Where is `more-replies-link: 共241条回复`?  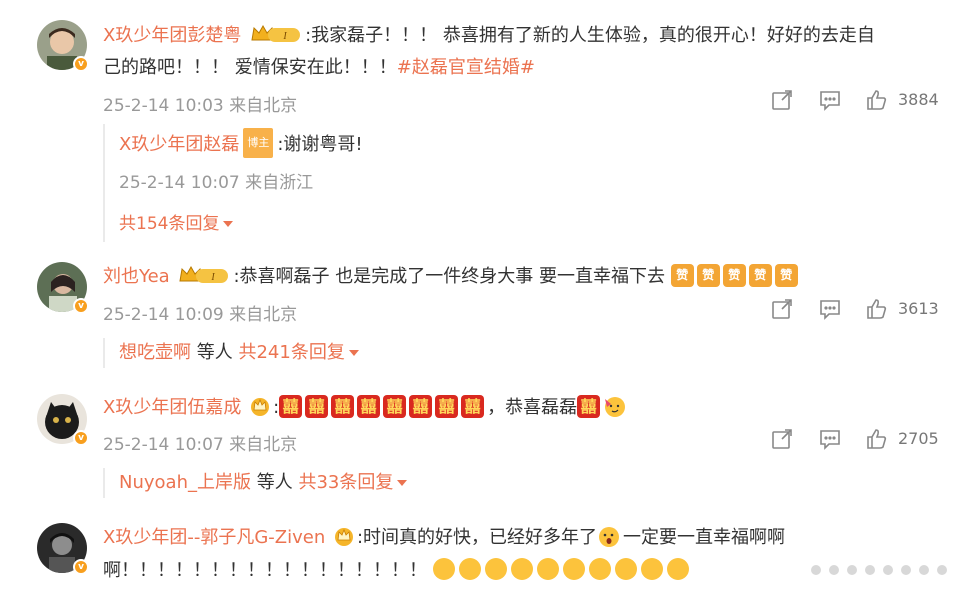
more-replies-link: 共241条回复 is located at coordinates (298, 352).